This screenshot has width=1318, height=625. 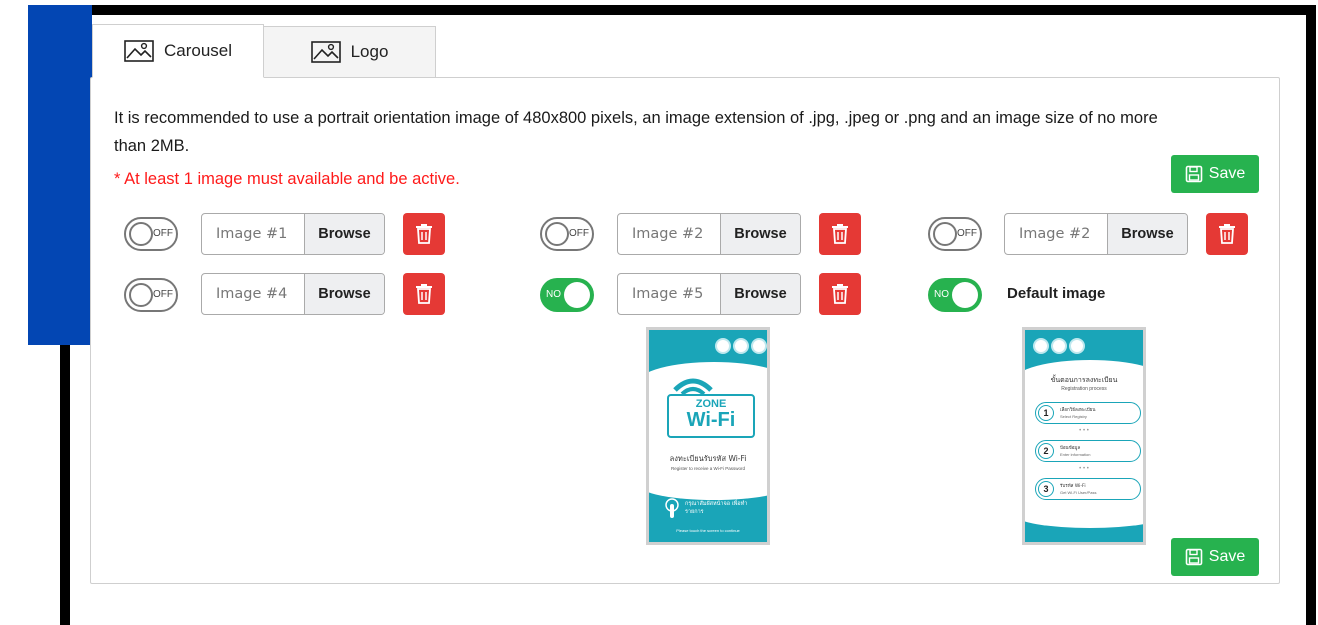 I want to click on step-card: 2 ป้อนข้อมูล Enter information, so click(x=1088, y=451).